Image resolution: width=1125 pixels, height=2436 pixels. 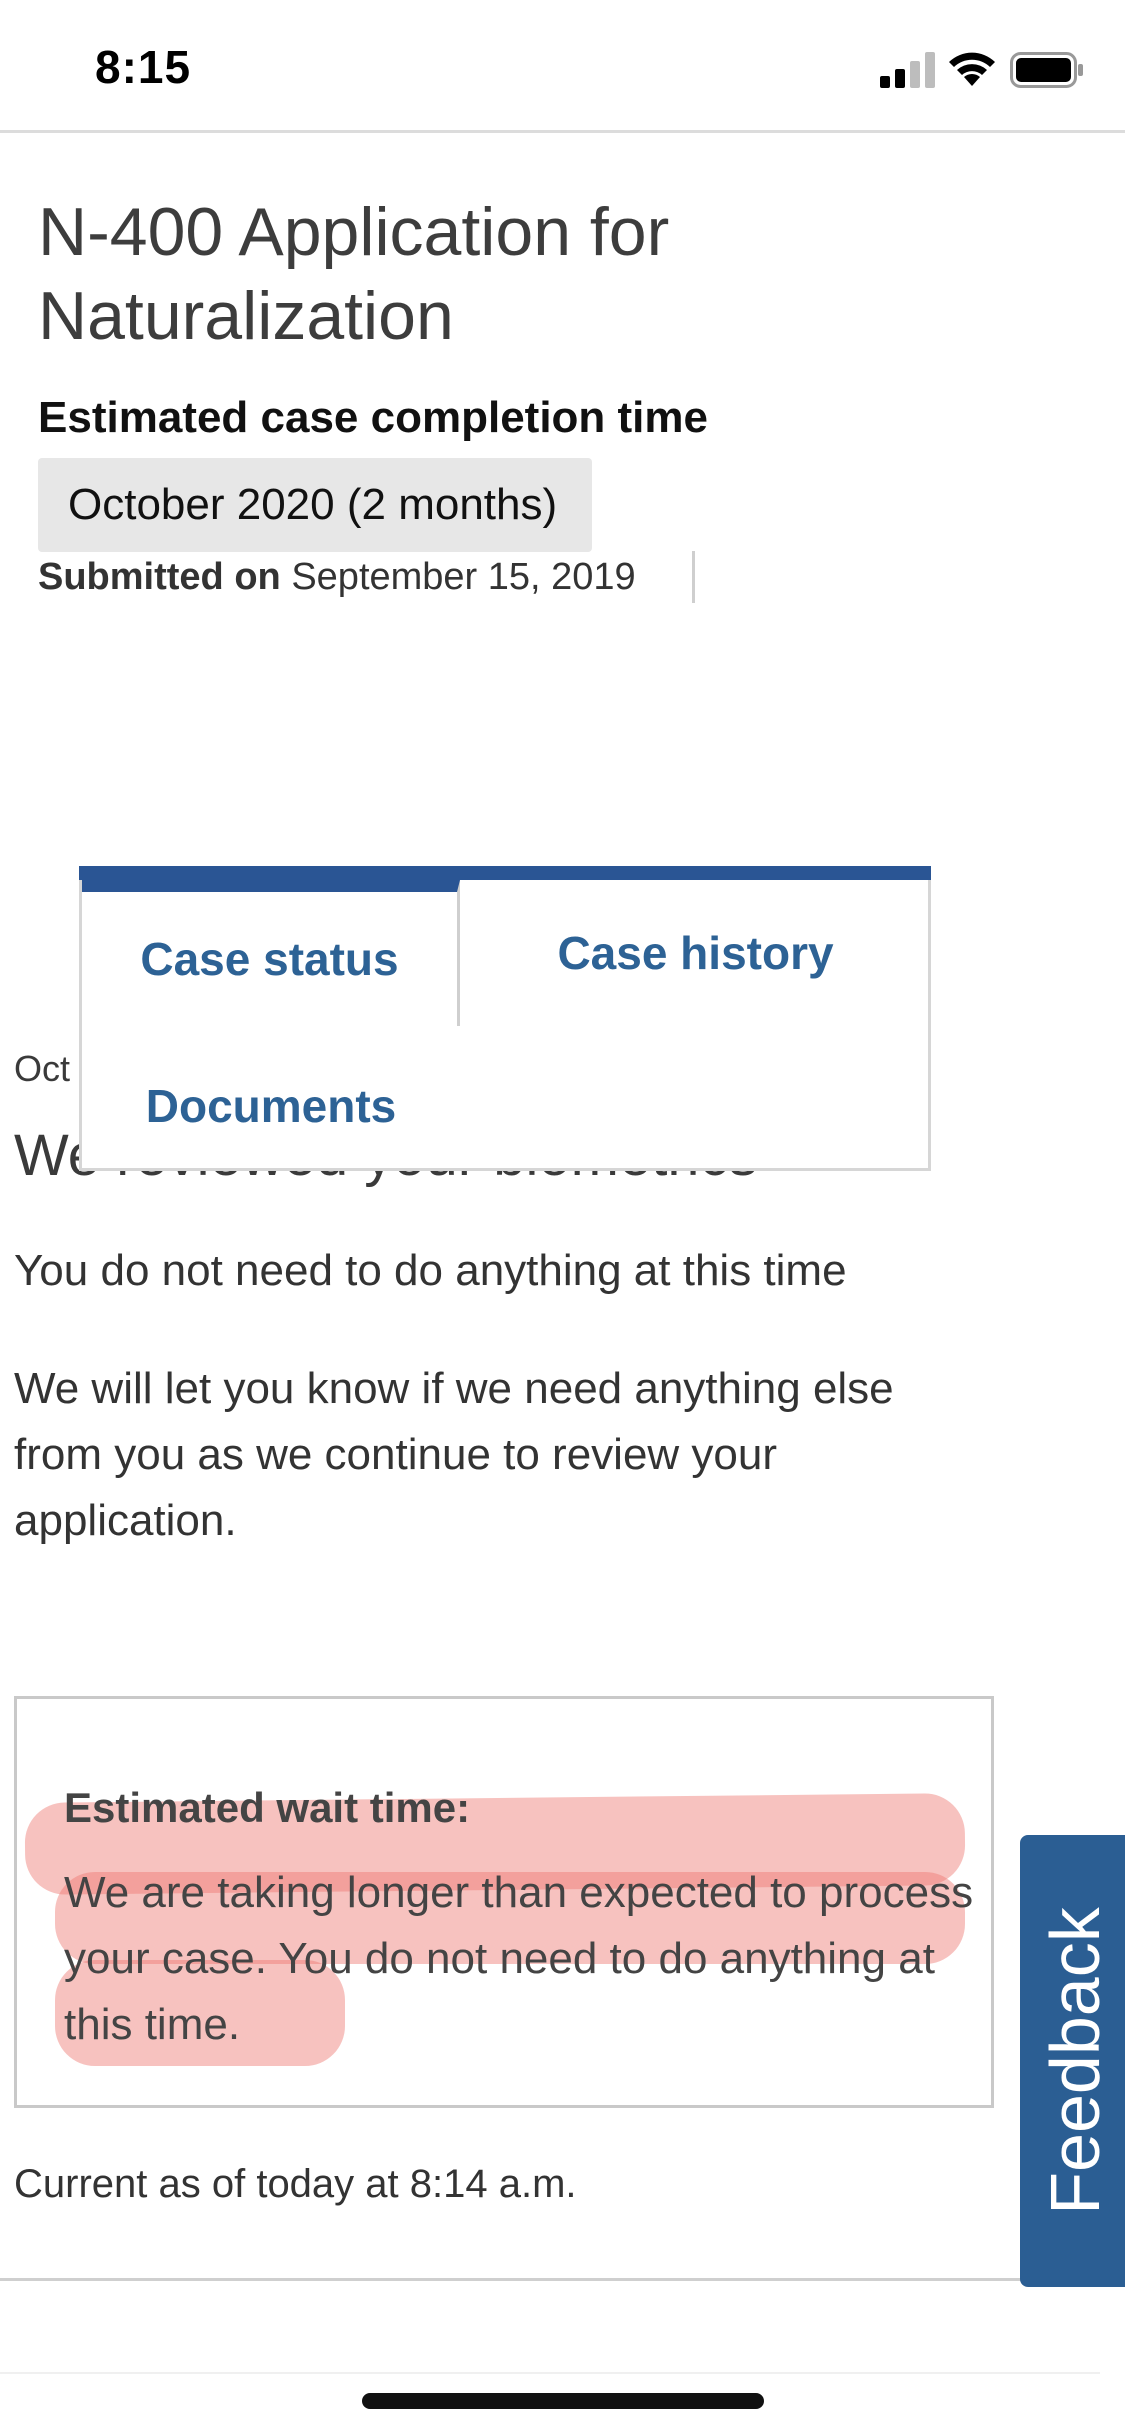 What do you see at coordinates (159, 577) in the screenshot?
I see `submitted-label: Submitted on` at bounding box center [159, 577].